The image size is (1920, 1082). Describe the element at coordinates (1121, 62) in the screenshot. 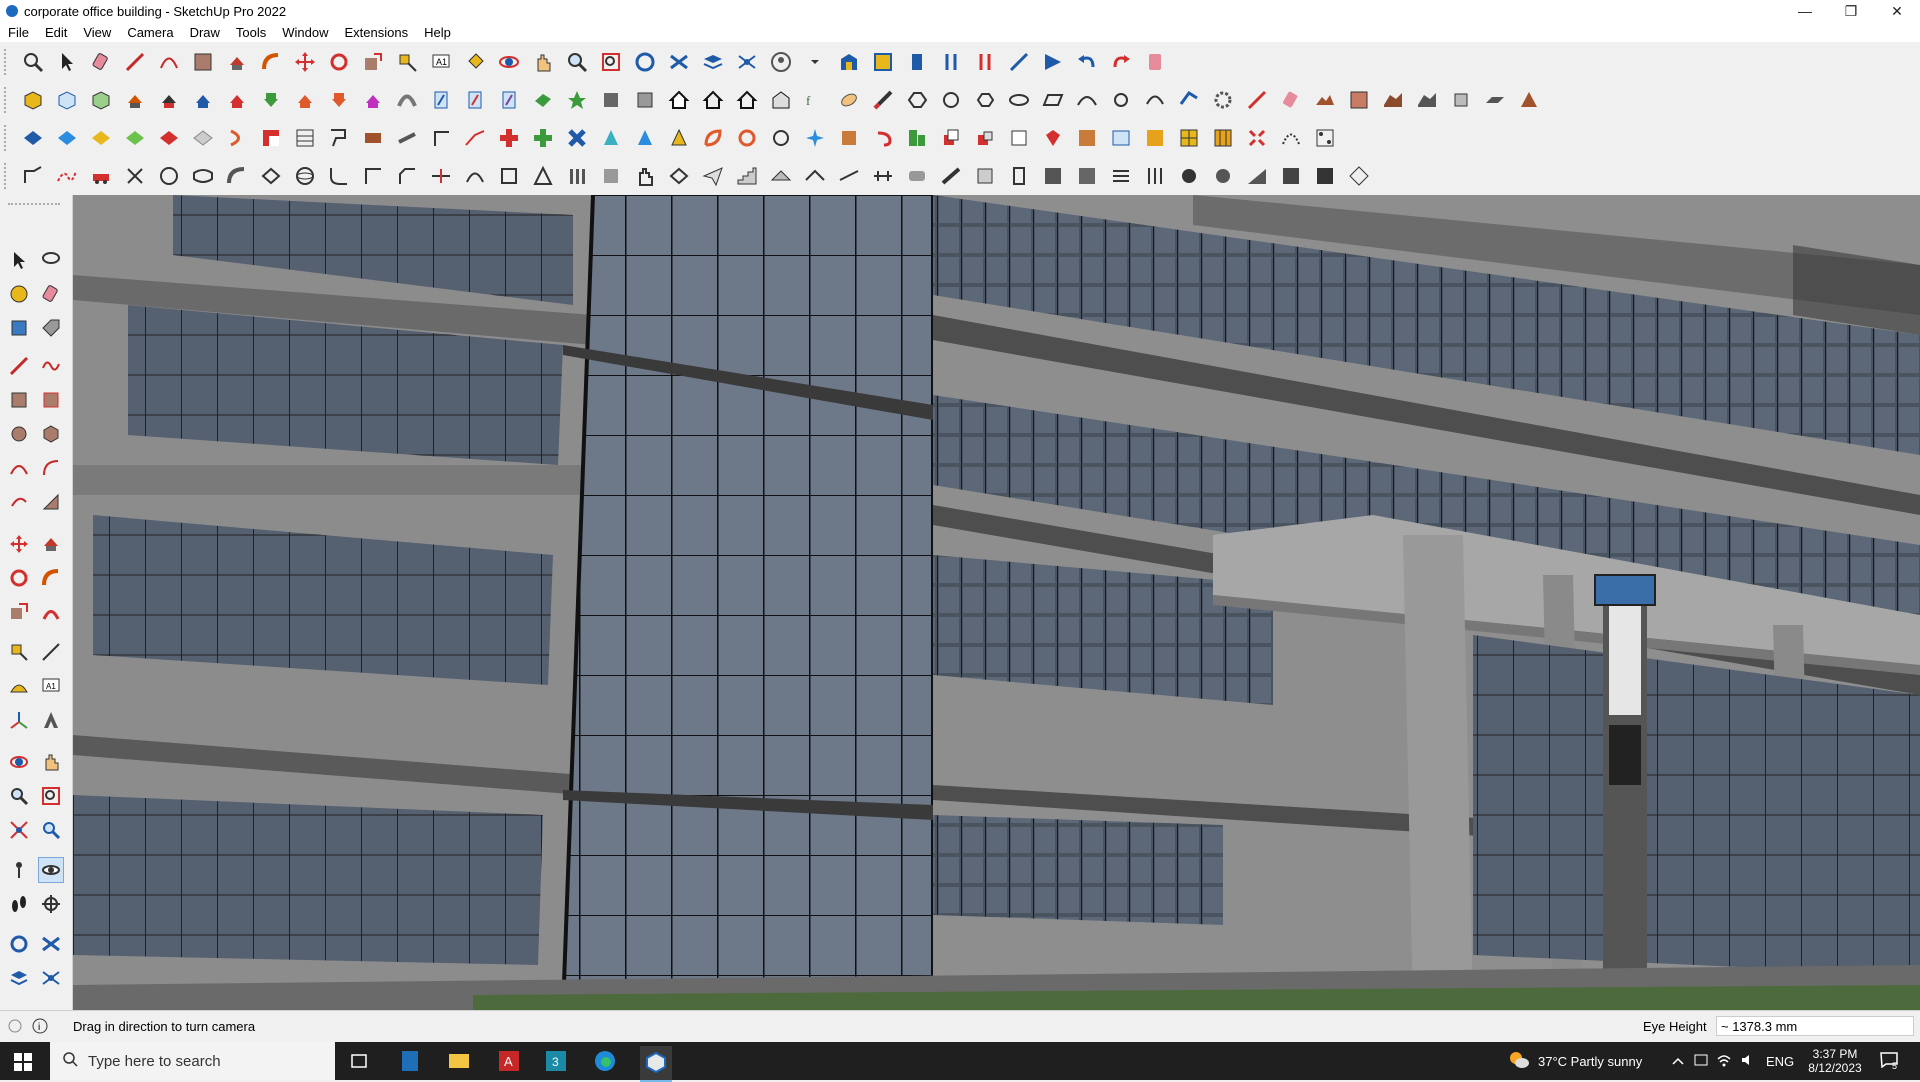

I see `redo-icon` at that location.